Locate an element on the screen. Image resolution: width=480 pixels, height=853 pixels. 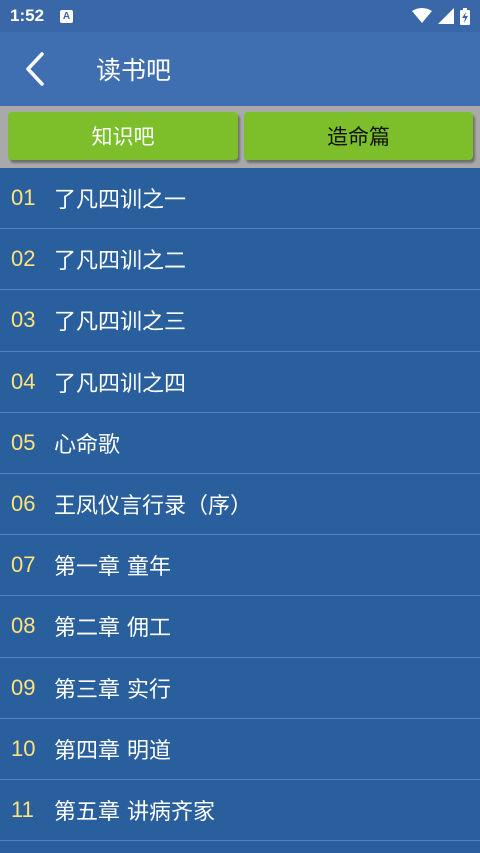
item-title: 第四章 明道 is located at coordinates (112, 751).